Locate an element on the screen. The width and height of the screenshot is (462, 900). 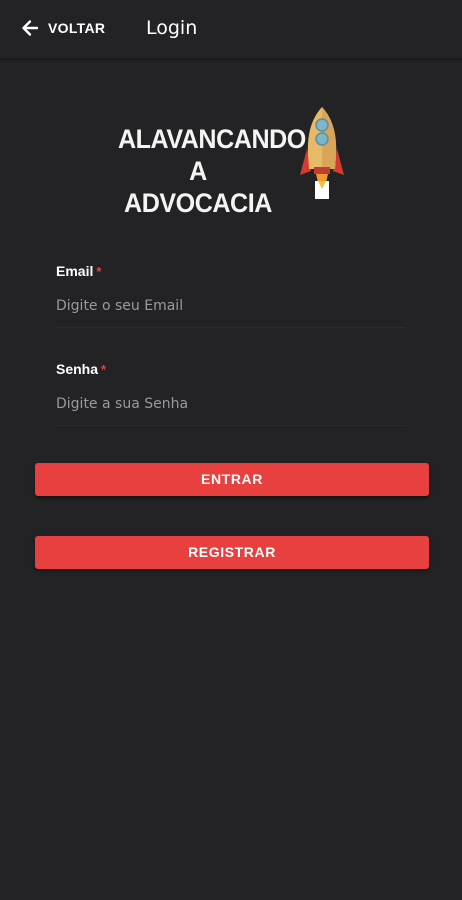
app-bar: VOLTAR Login is located at coordinates (231, 29).